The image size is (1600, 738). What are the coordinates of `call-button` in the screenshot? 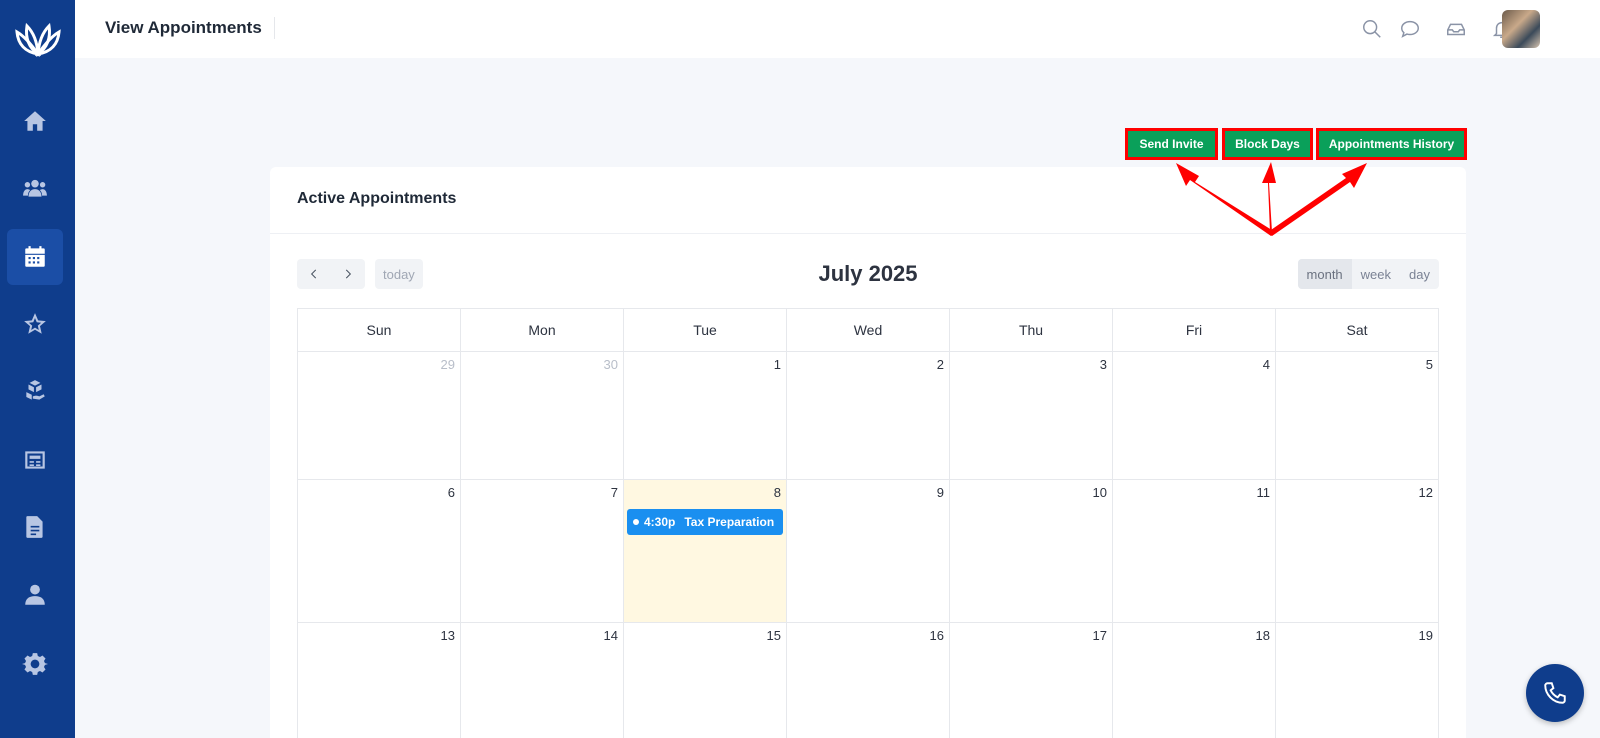 It's located at (1555, 693).